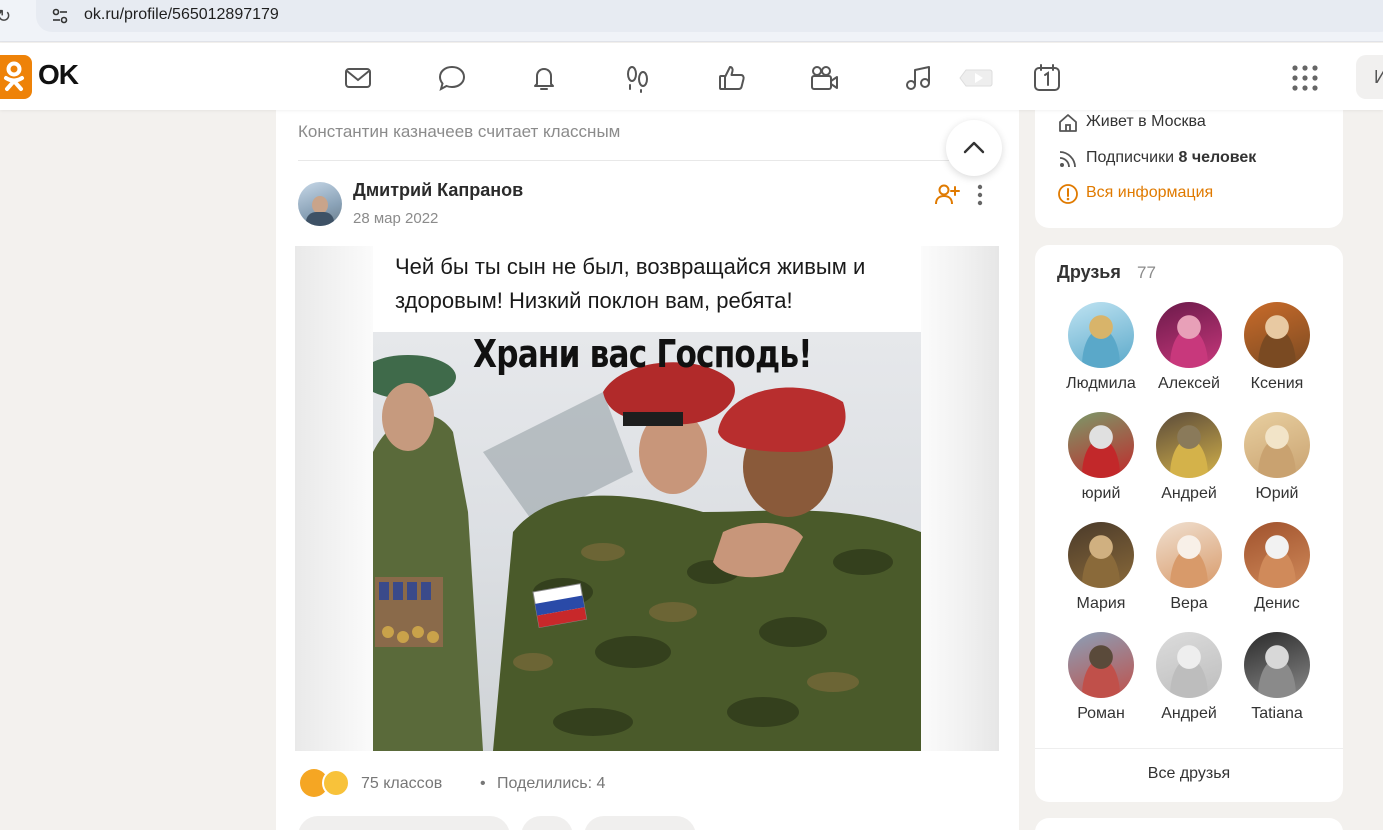  Describe the element at coordinates (547, 823) in the screenshot. I see `share-button` at that location.